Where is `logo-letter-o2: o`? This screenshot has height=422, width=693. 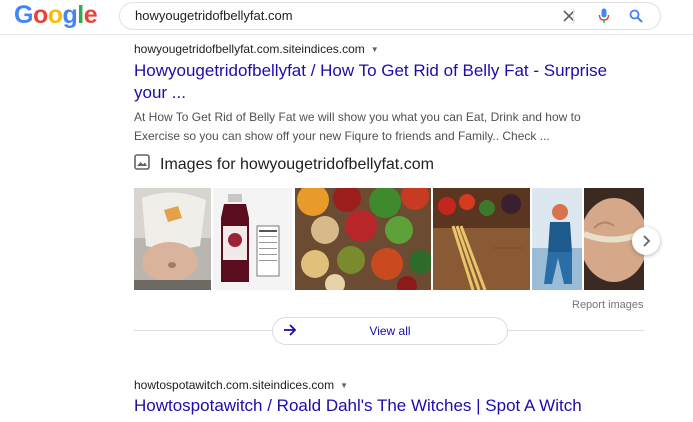
logo-letter-o2: o is located at coordinates (55, 15).